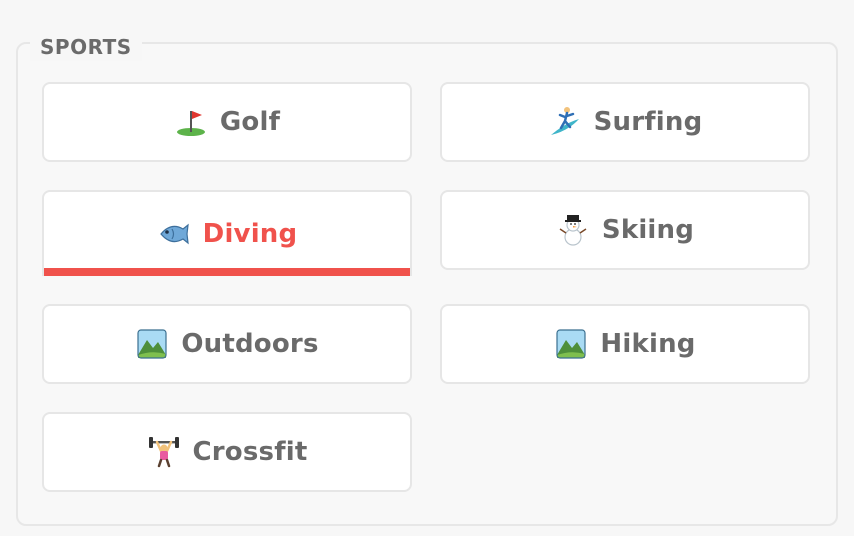 The width and height of the screenshot is (854, 536). Describe the element at coordinates (250, 452) in the screenshot. I see `tile-label: Crossfit` at that location.